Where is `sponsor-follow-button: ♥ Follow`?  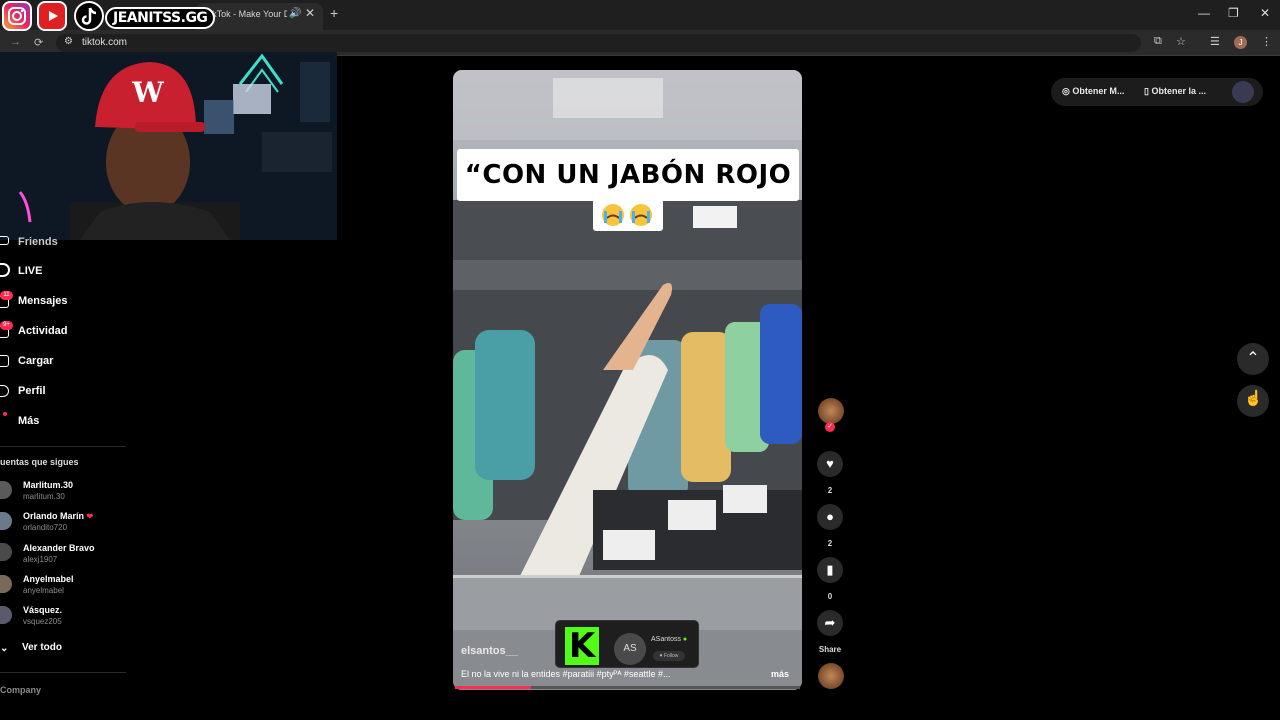 sponsor-follow-button: ♥ Follow is located at coordinates (669, 656).